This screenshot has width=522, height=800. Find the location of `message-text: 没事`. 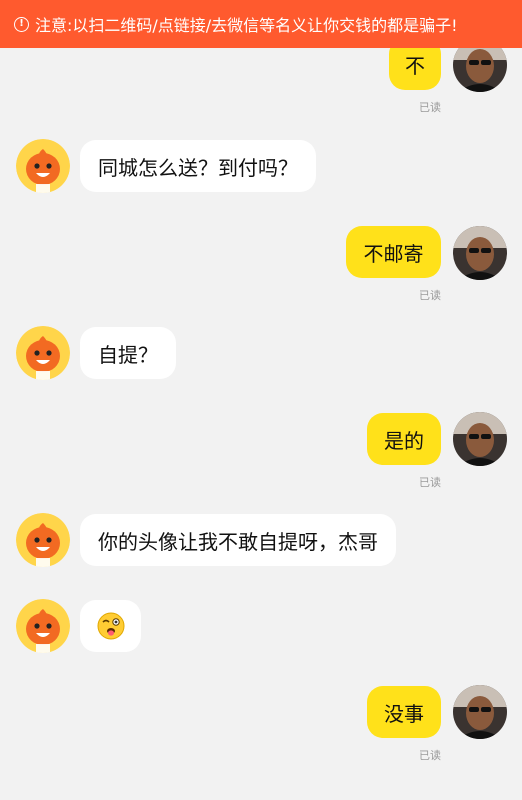

message-text: 没事 is located at coordinates (404, 713).